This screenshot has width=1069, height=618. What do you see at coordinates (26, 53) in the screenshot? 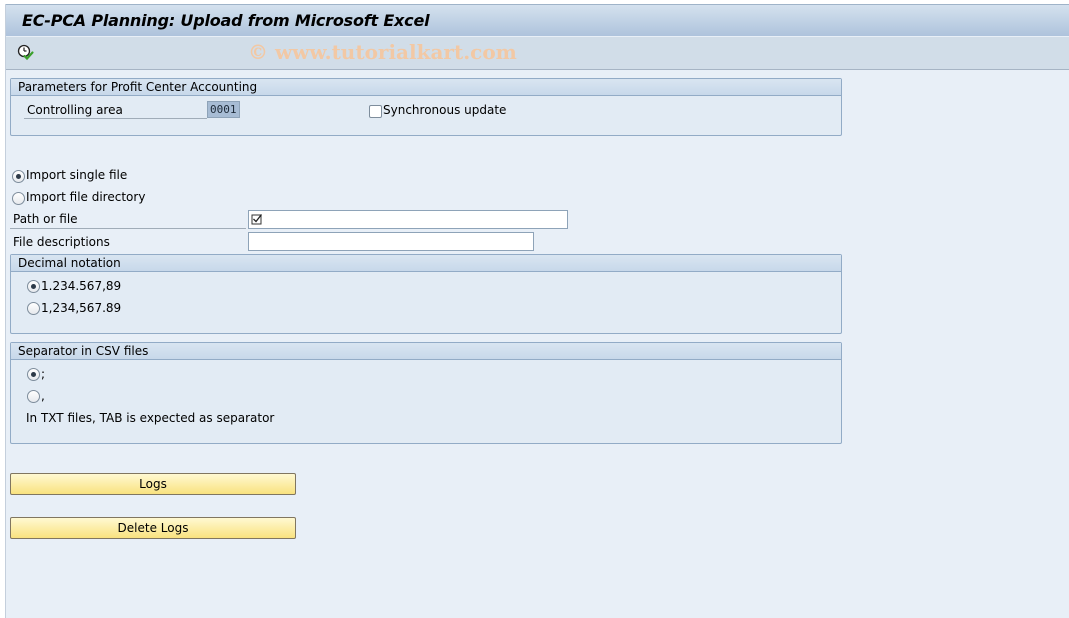
I see `execute-icon` at bounding box center [26, 53].